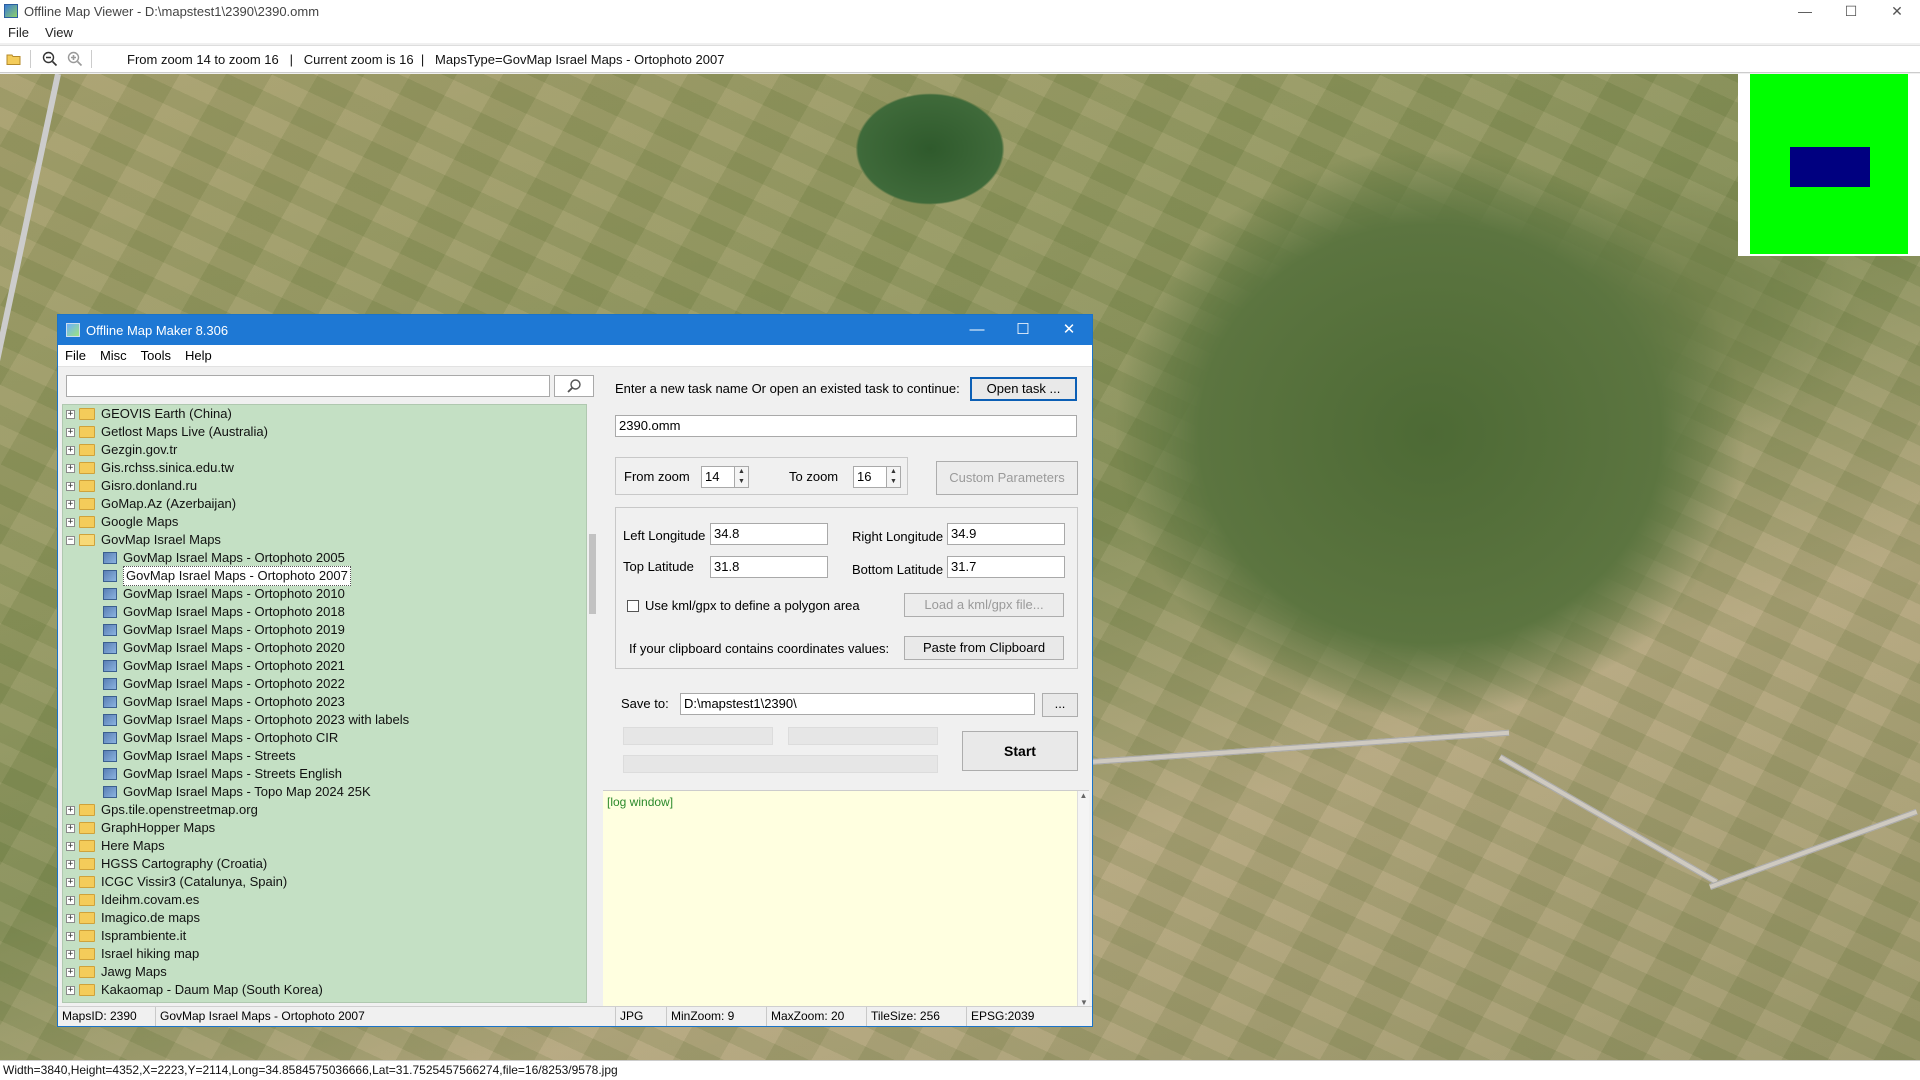 This screenshot has height=1080, width=1920. Describe the element at coordinates (574, 386) in the screenshot. I see `search-button` at that location.